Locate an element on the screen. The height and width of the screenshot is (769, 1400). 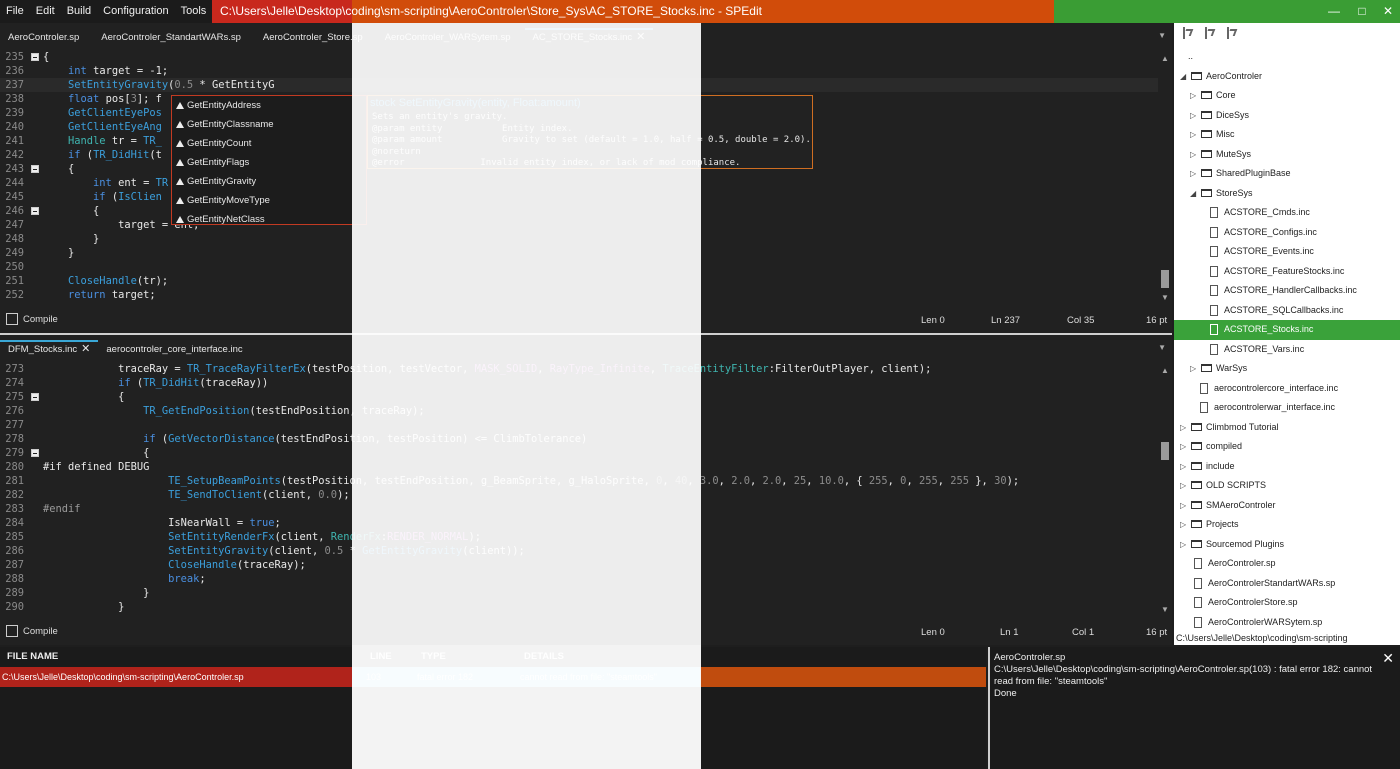
tree-file-item: ACSTORE_Stocks.inc is located at coordinates (1287, 330).